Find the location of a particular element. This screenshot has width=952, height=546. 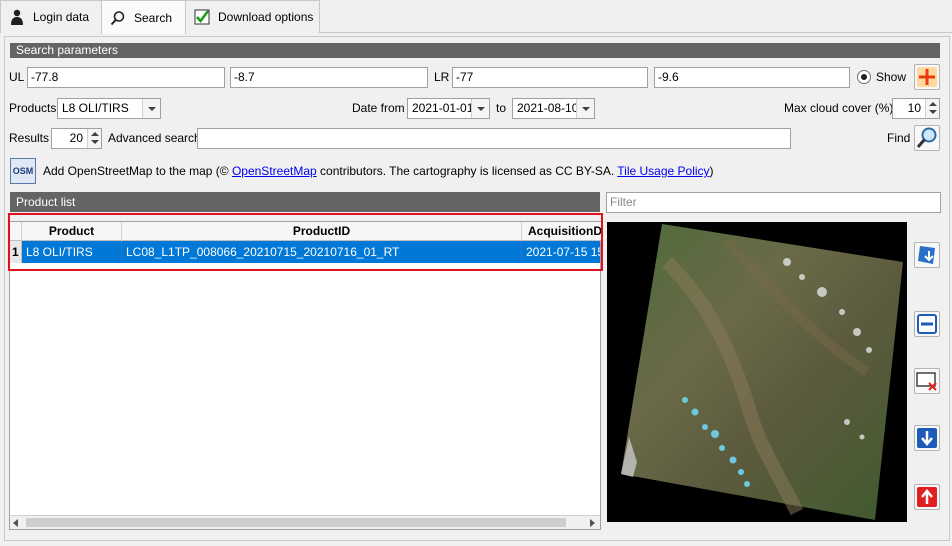

show-radio is located at coordinates (864, 77).